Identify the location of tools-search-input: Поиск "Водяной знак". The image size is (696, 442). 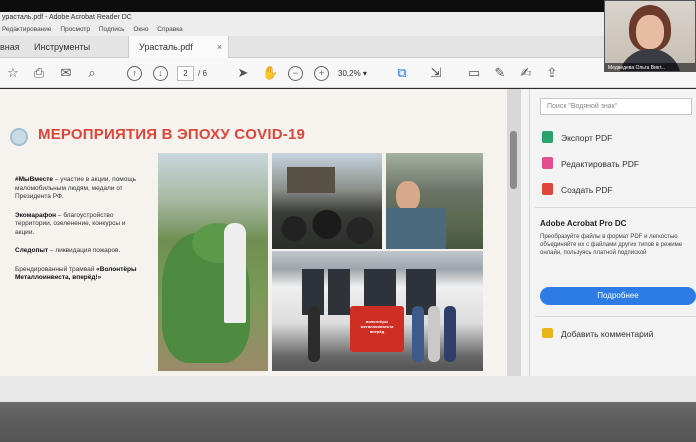
(616, 106).